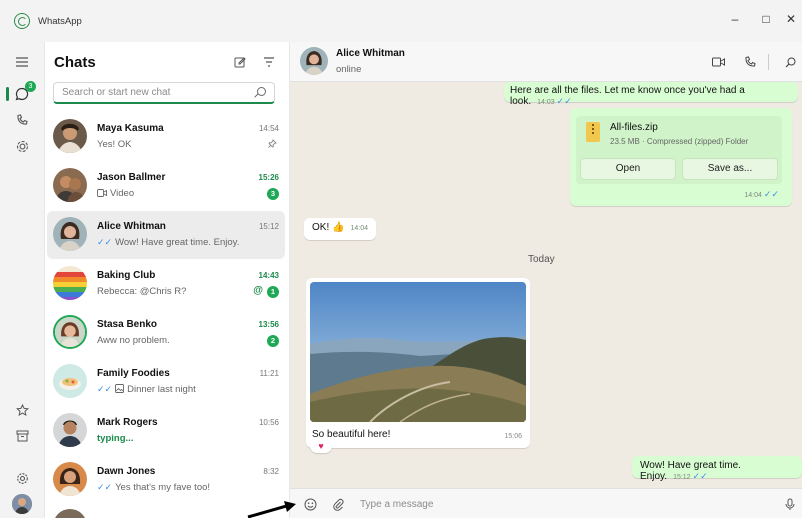  What do you see at coordinates (161, 389) in the screenshot?
I see `chat-preview-text: Dinner last night` at bounding box center [161, 389].